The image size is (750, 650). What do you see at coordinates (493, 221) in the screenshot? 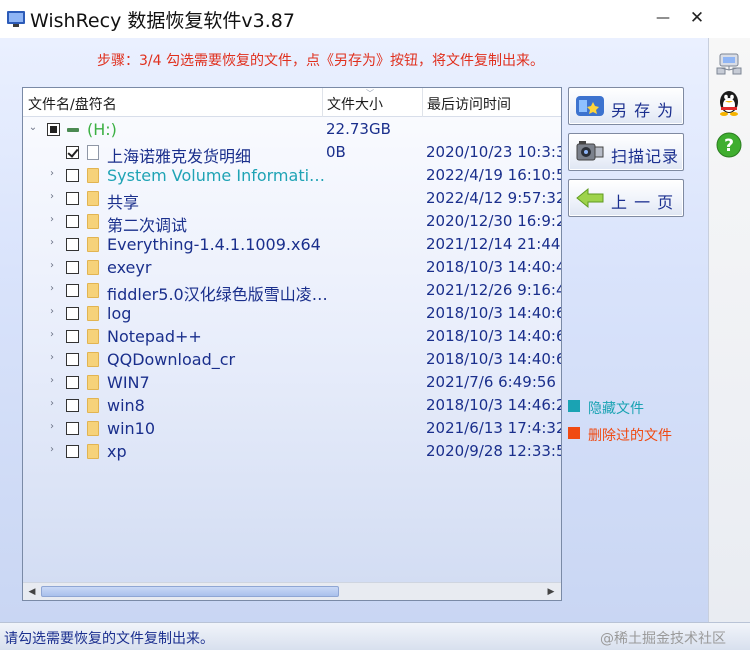
I see `row-date: 2020/12/30 16:9:2` at bounding box center [493, 221].